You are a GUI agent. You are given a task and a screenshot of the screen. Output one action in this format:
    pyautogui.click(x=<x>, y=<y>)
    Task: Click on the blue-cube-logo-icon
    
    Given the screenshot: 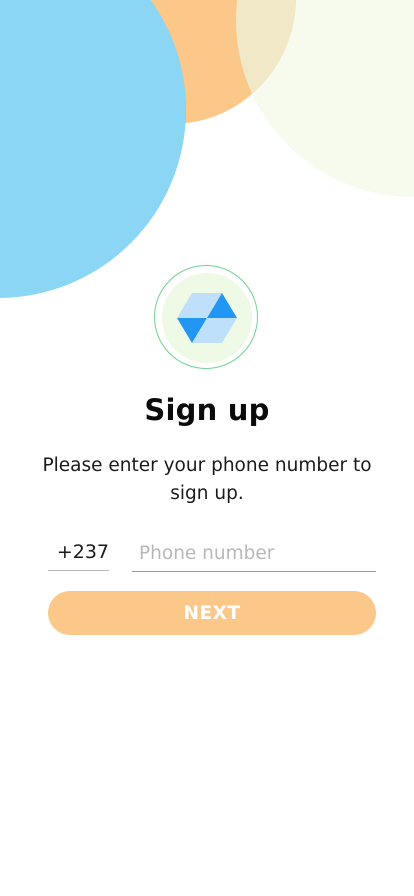 What is the action you would take?
    pyautogui.click(x=207, y=318)
    